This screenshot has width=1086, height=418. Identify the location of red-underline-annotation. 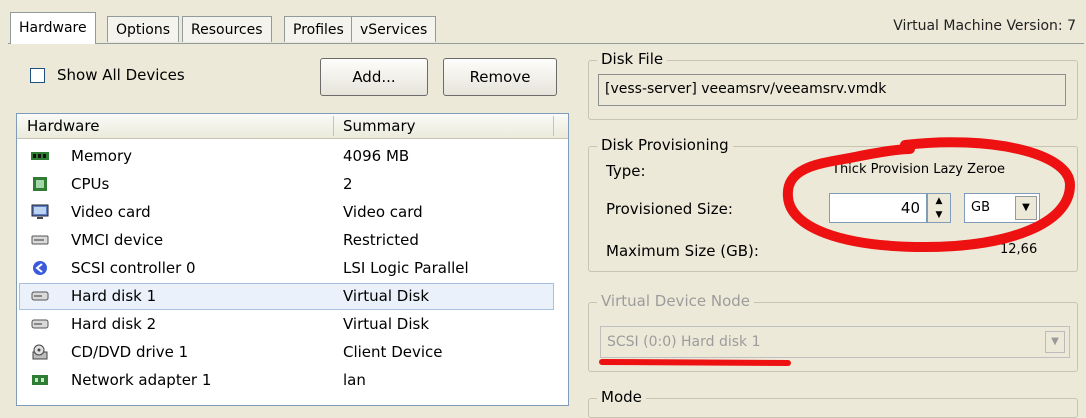
(695, 362).